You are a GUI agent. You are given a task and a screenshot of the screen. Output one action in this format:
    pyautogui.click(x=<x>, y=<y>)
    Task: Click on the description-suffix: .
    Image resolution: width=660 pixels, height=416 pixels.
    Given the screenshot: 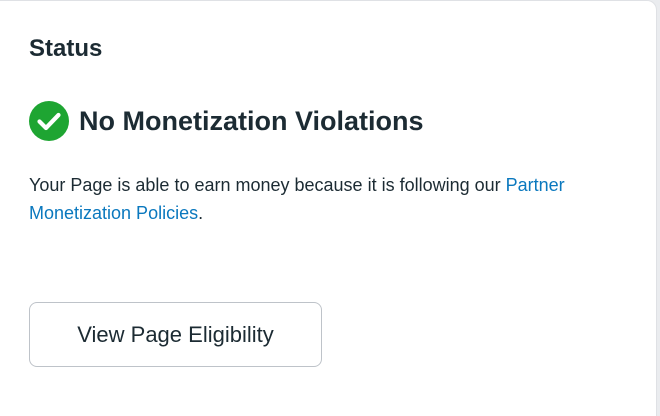 What is the action you would take?
    pyautogui.click(x=201, y=213)
    